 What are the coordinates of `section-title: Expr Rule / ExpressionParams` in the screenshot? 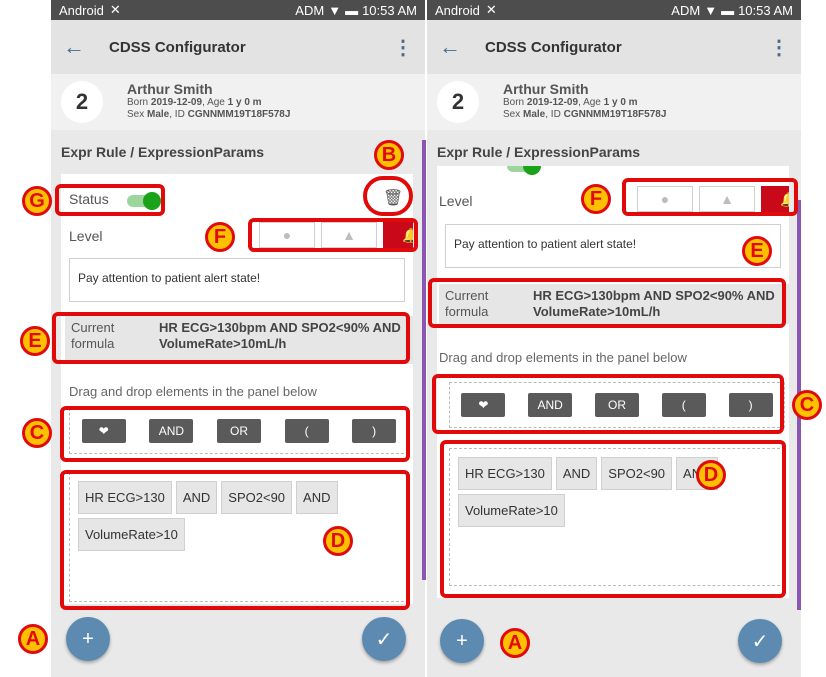 It's located at (238, 152).